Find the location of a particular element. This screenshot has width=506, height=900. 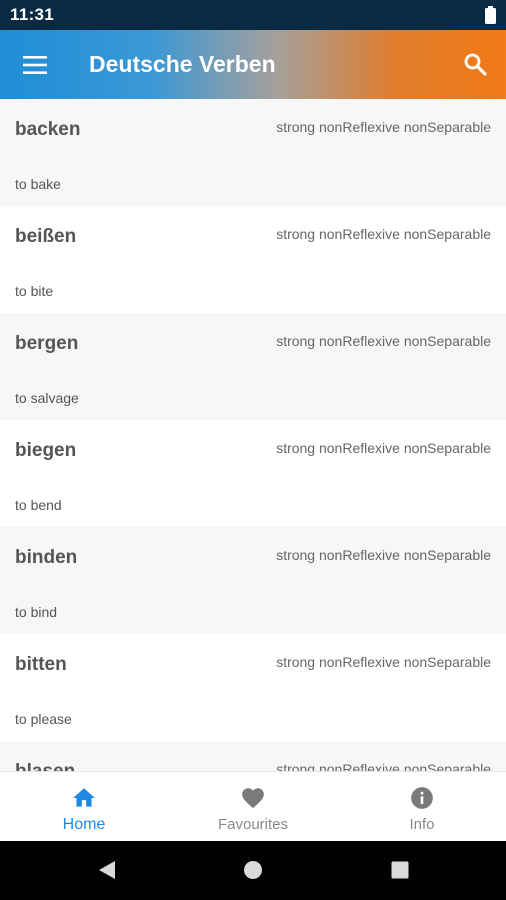

nav-info-label: Info is located at coordinates (422, 824).